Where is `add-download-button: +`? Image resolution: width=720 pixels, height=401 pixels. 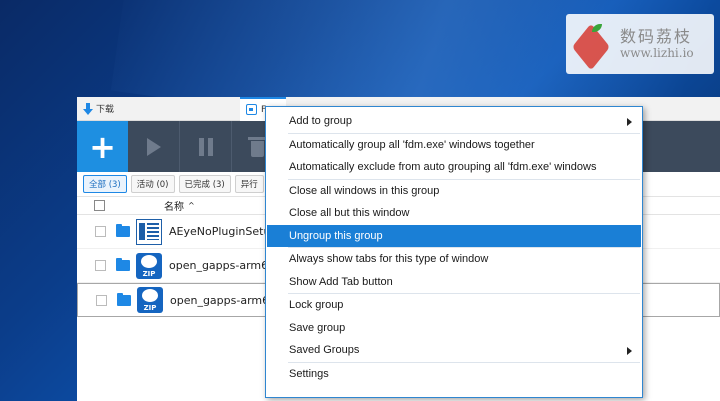
add-download-button: + is located at coordinates (102, 146).